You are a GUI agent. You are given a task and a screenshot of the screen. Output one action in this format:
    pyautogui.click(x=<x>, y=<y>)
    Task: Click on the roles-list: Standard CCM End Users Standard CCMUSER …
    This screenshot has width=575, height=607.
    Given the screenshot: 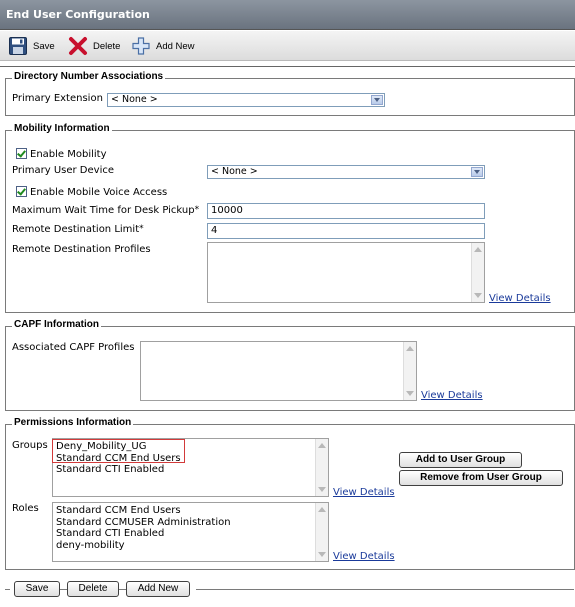 What is the action you would take?
    pyautogui.click(x=190, y=532)
    